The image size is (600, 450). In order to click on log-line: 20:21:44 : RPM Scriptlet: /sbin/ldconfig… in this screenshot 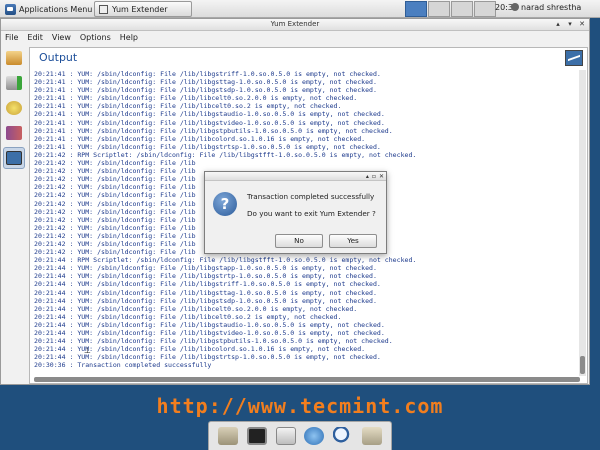, I will do `click(225, 260)`.